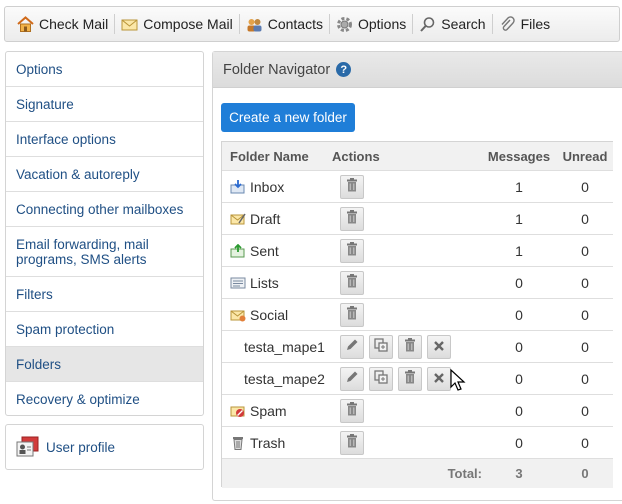  I want to click on total-messages: 3, so click(519, 473).